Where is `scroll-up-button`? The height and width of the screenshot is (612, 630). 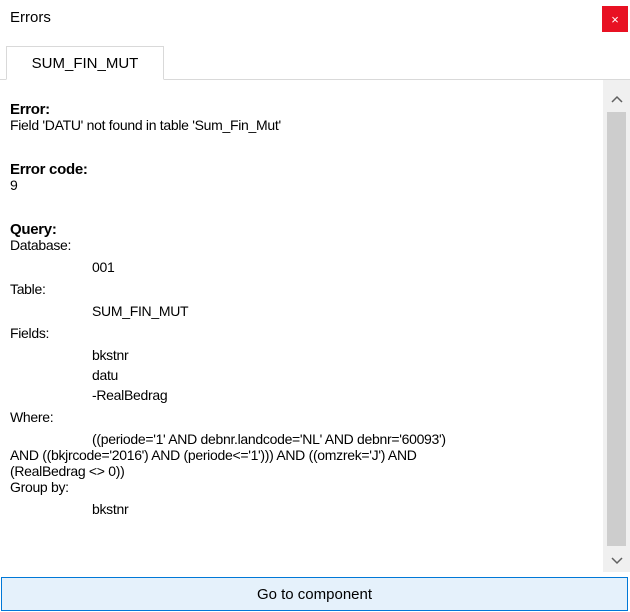
scroll-up-button is located at coordinates (616, 99).